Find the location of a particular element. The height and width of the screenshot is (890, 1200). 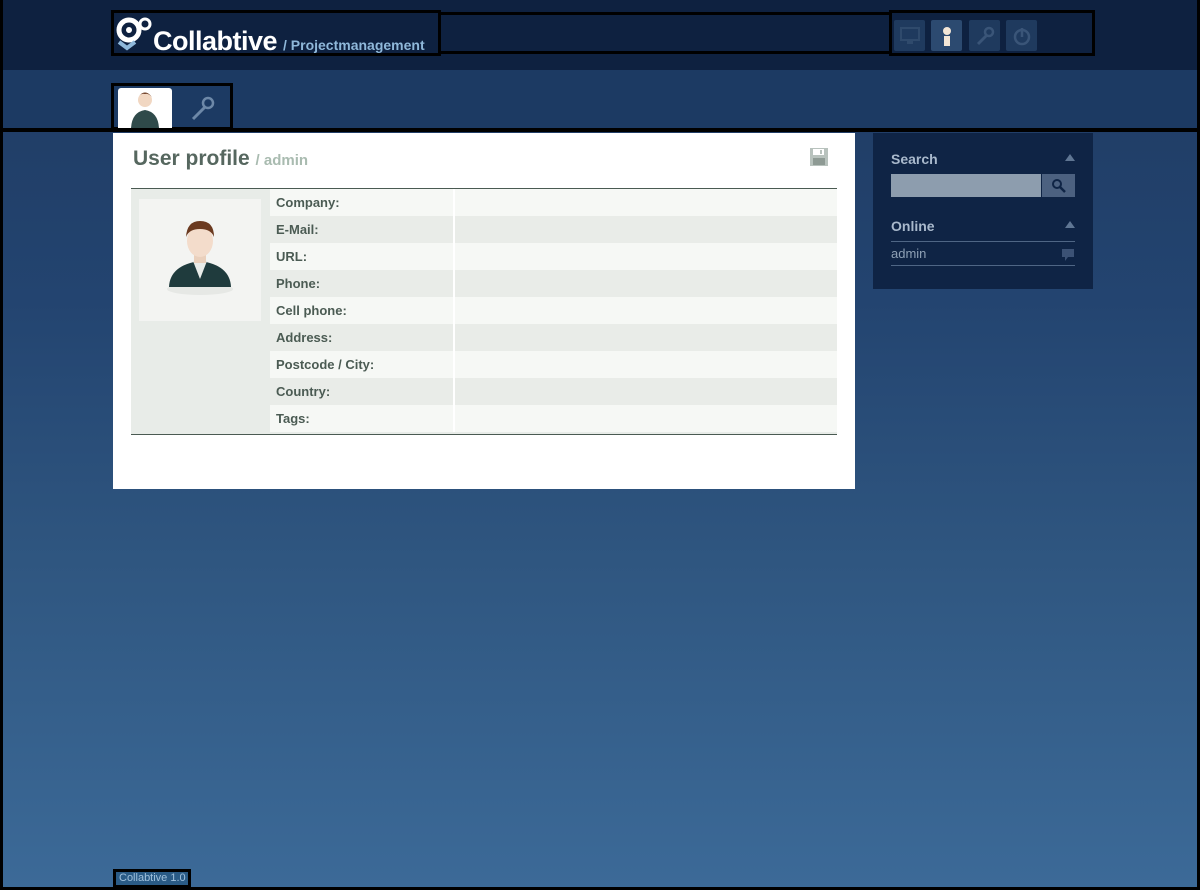

field-postcode-city: Postcode / City: is located at coordinates (553, 364).